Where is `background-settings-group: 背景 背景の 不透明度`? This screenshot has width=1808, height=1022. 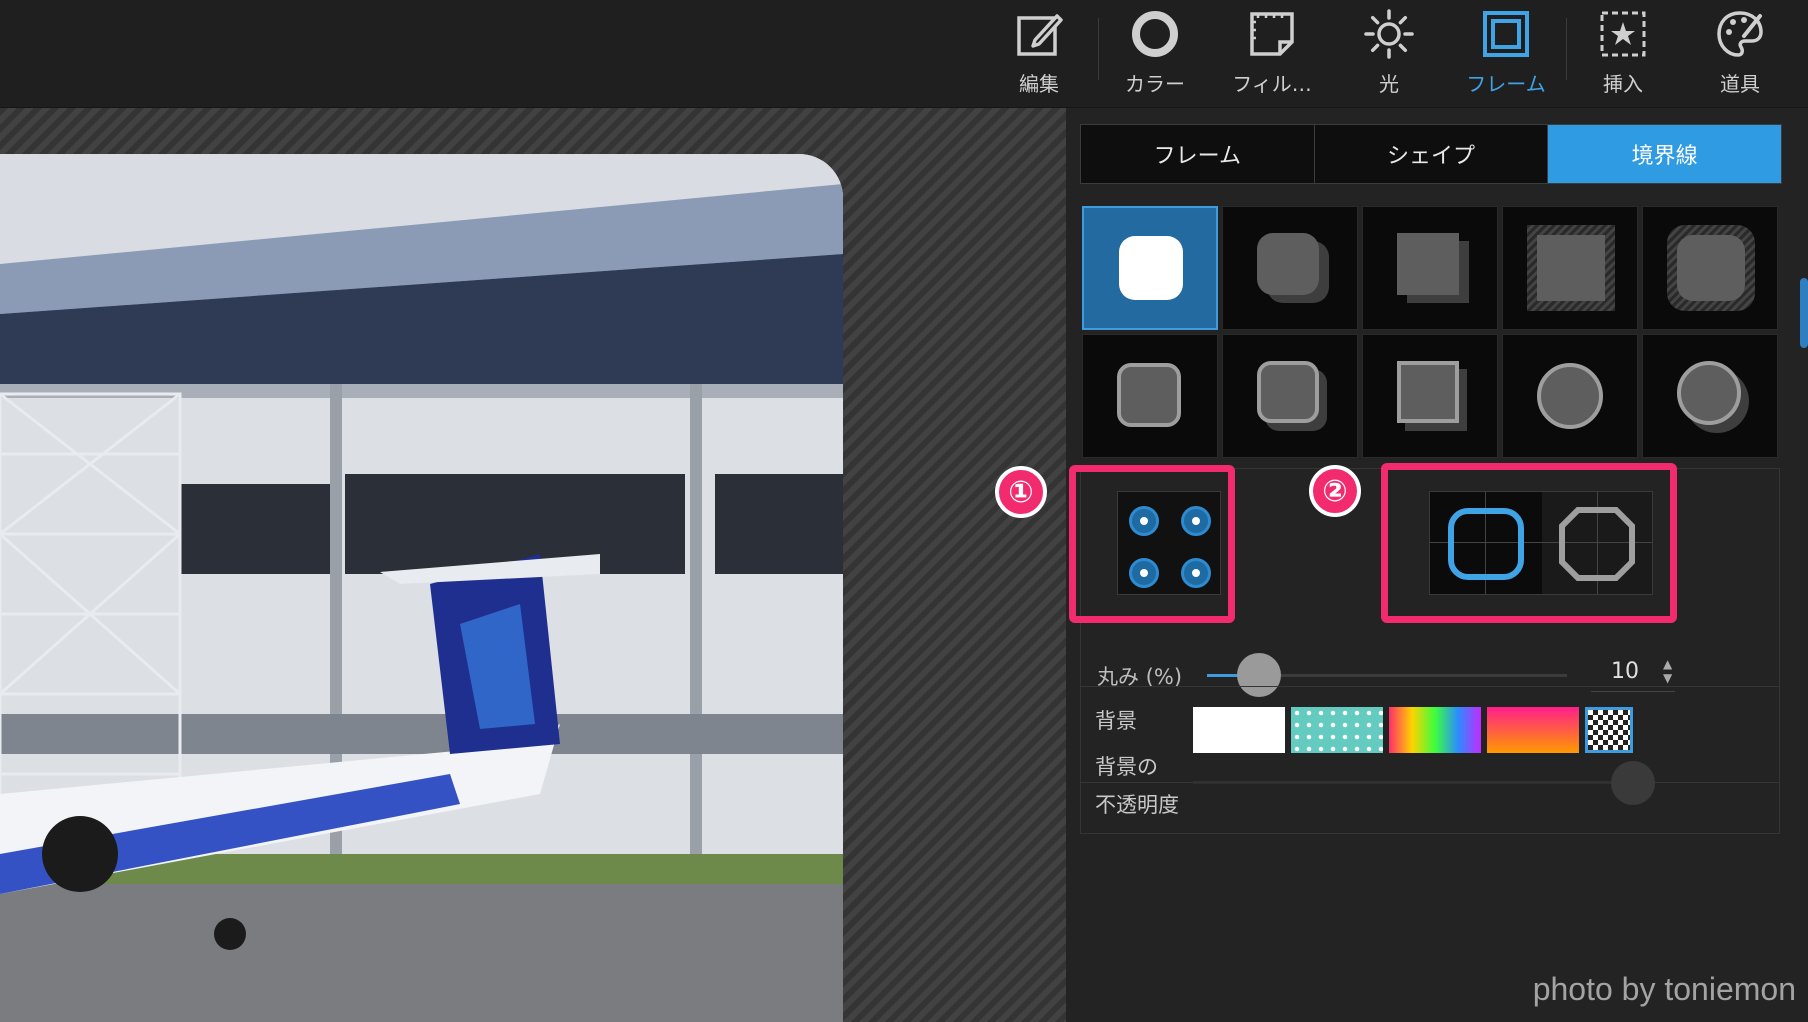 background-settings-group: 背景 背景の 不透明度 is located at coordinates (1430, 760).